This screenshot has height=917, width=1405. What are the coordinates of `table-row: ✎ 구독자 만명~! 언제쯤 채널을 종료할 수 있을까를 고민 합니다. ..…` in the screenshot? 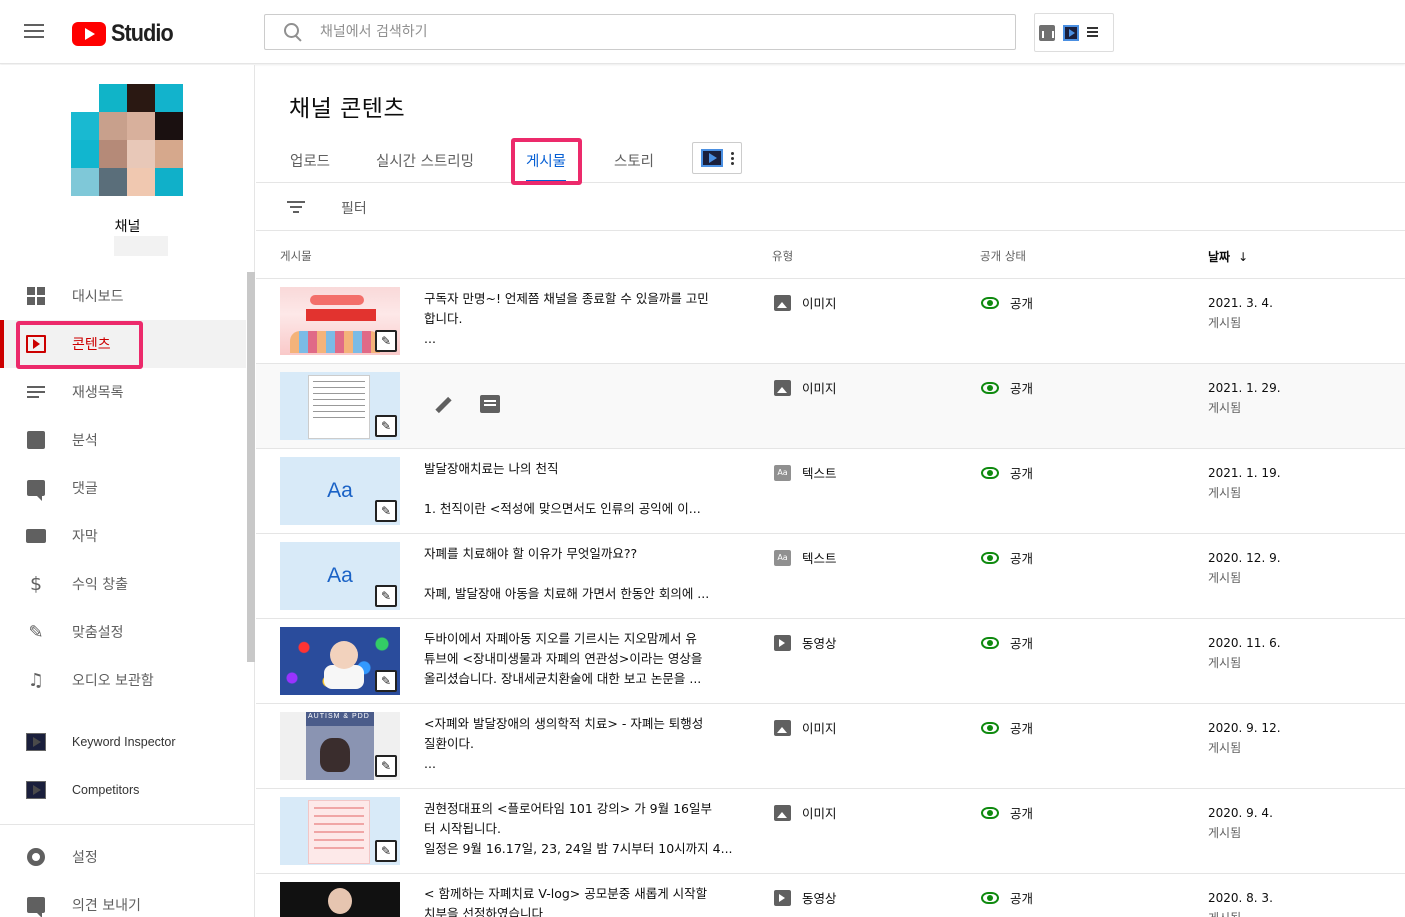 It's located at (830, 321).